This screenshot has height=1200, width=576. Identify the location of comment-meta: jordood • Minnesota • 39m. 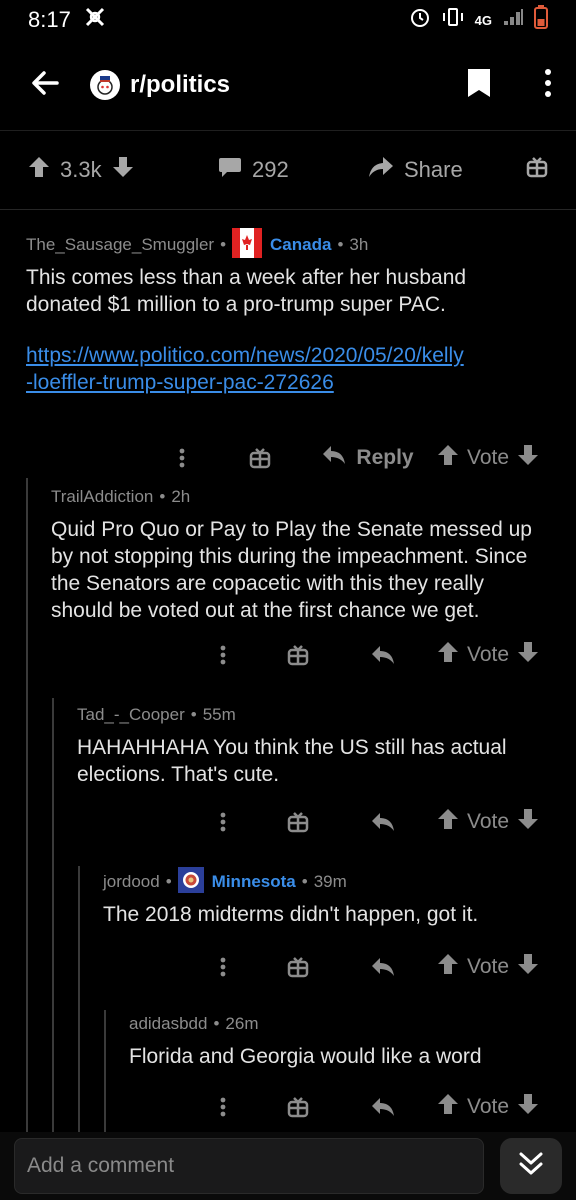
(328, 882).